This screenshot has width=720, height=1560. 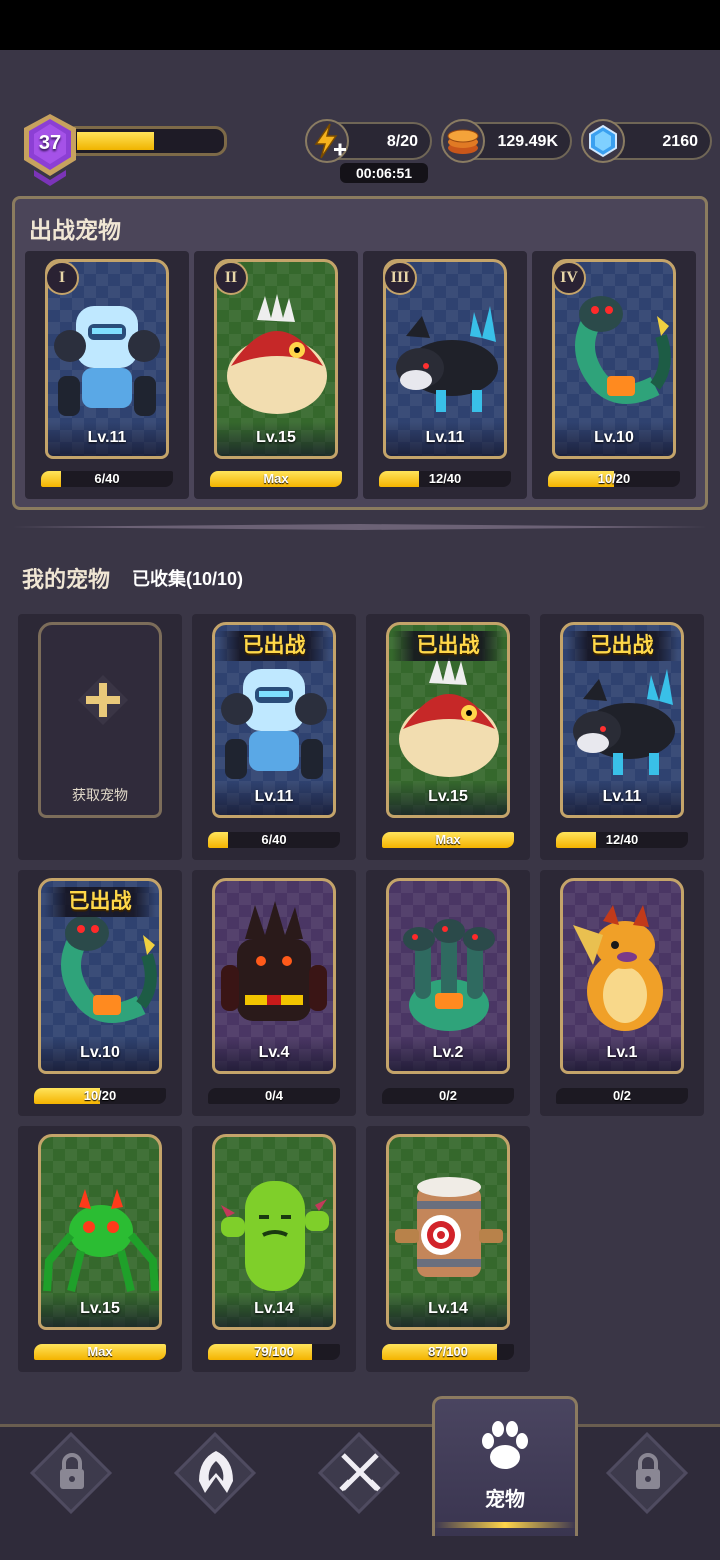 I want to click on player-level-badge: 37, so click(x=50, y=149).